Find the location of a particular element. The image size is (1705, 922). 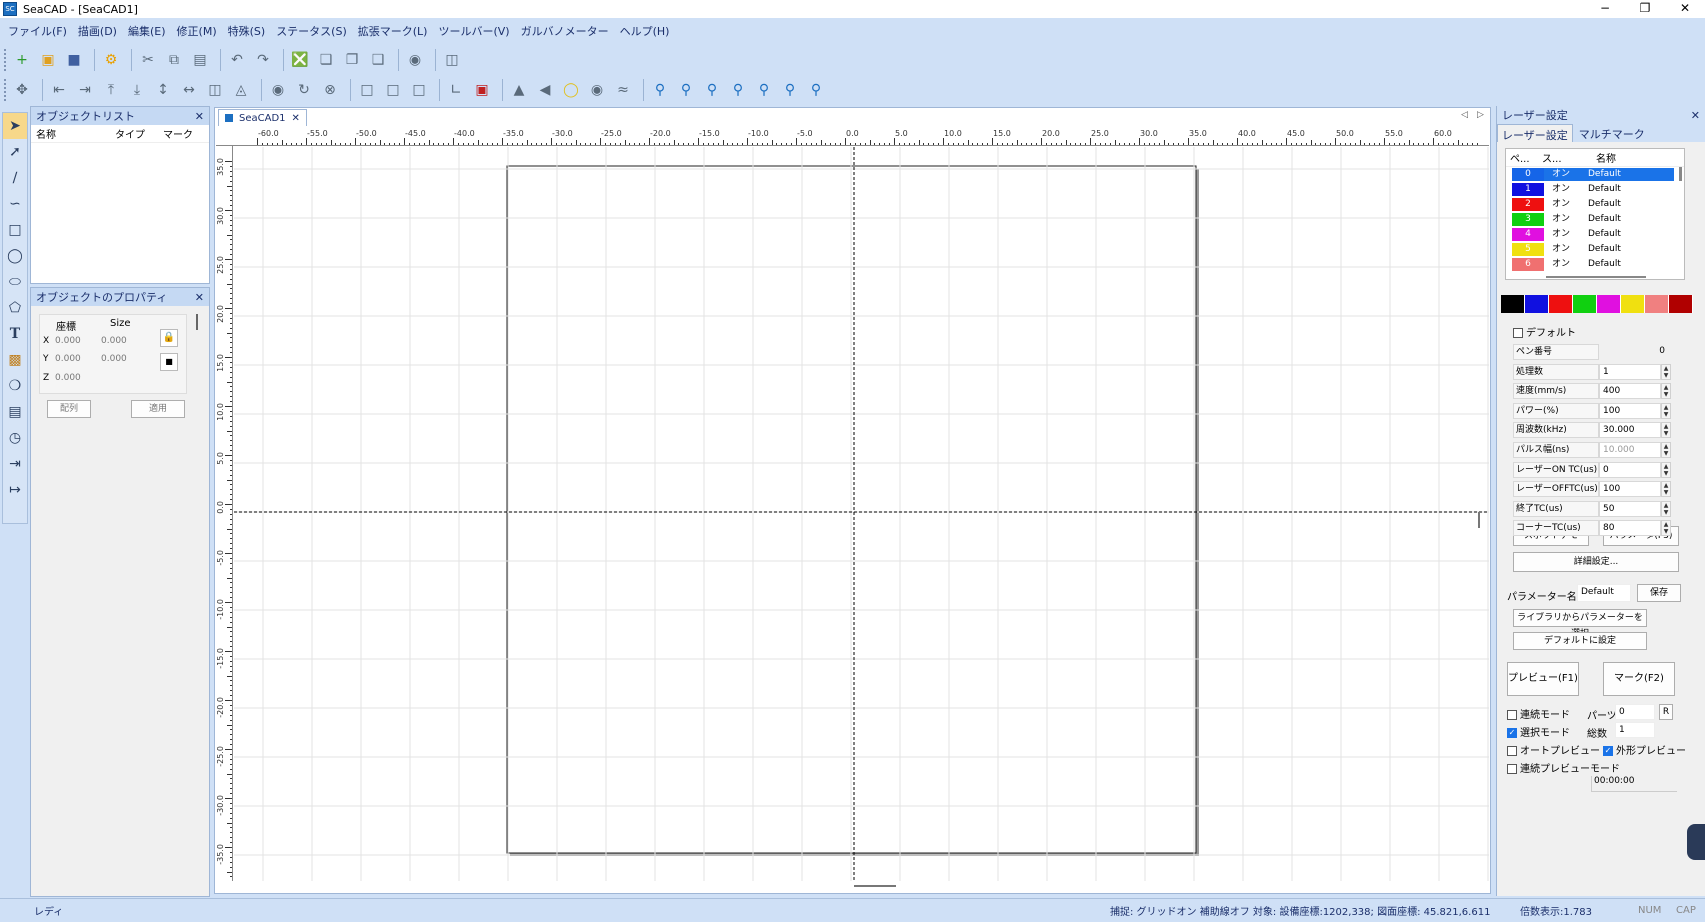

select-mode-checkbox: ✓ 選択モード is located at coordinates (1538, 731).